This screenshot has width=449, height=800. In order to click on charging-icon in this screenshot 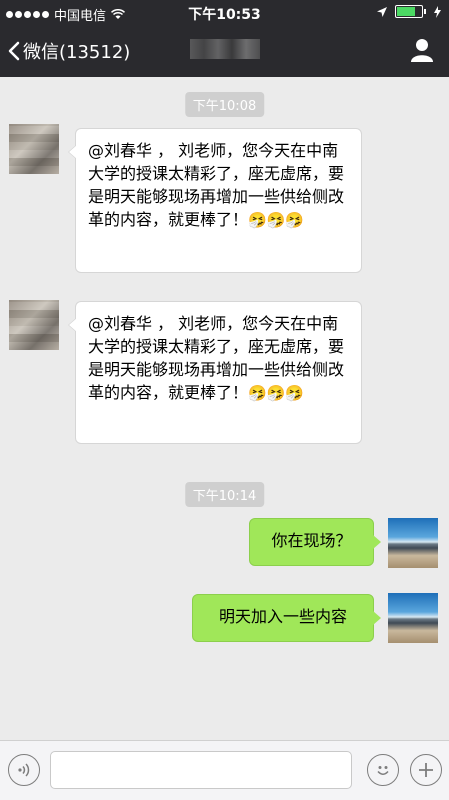, I will do `click(437, 11)`.